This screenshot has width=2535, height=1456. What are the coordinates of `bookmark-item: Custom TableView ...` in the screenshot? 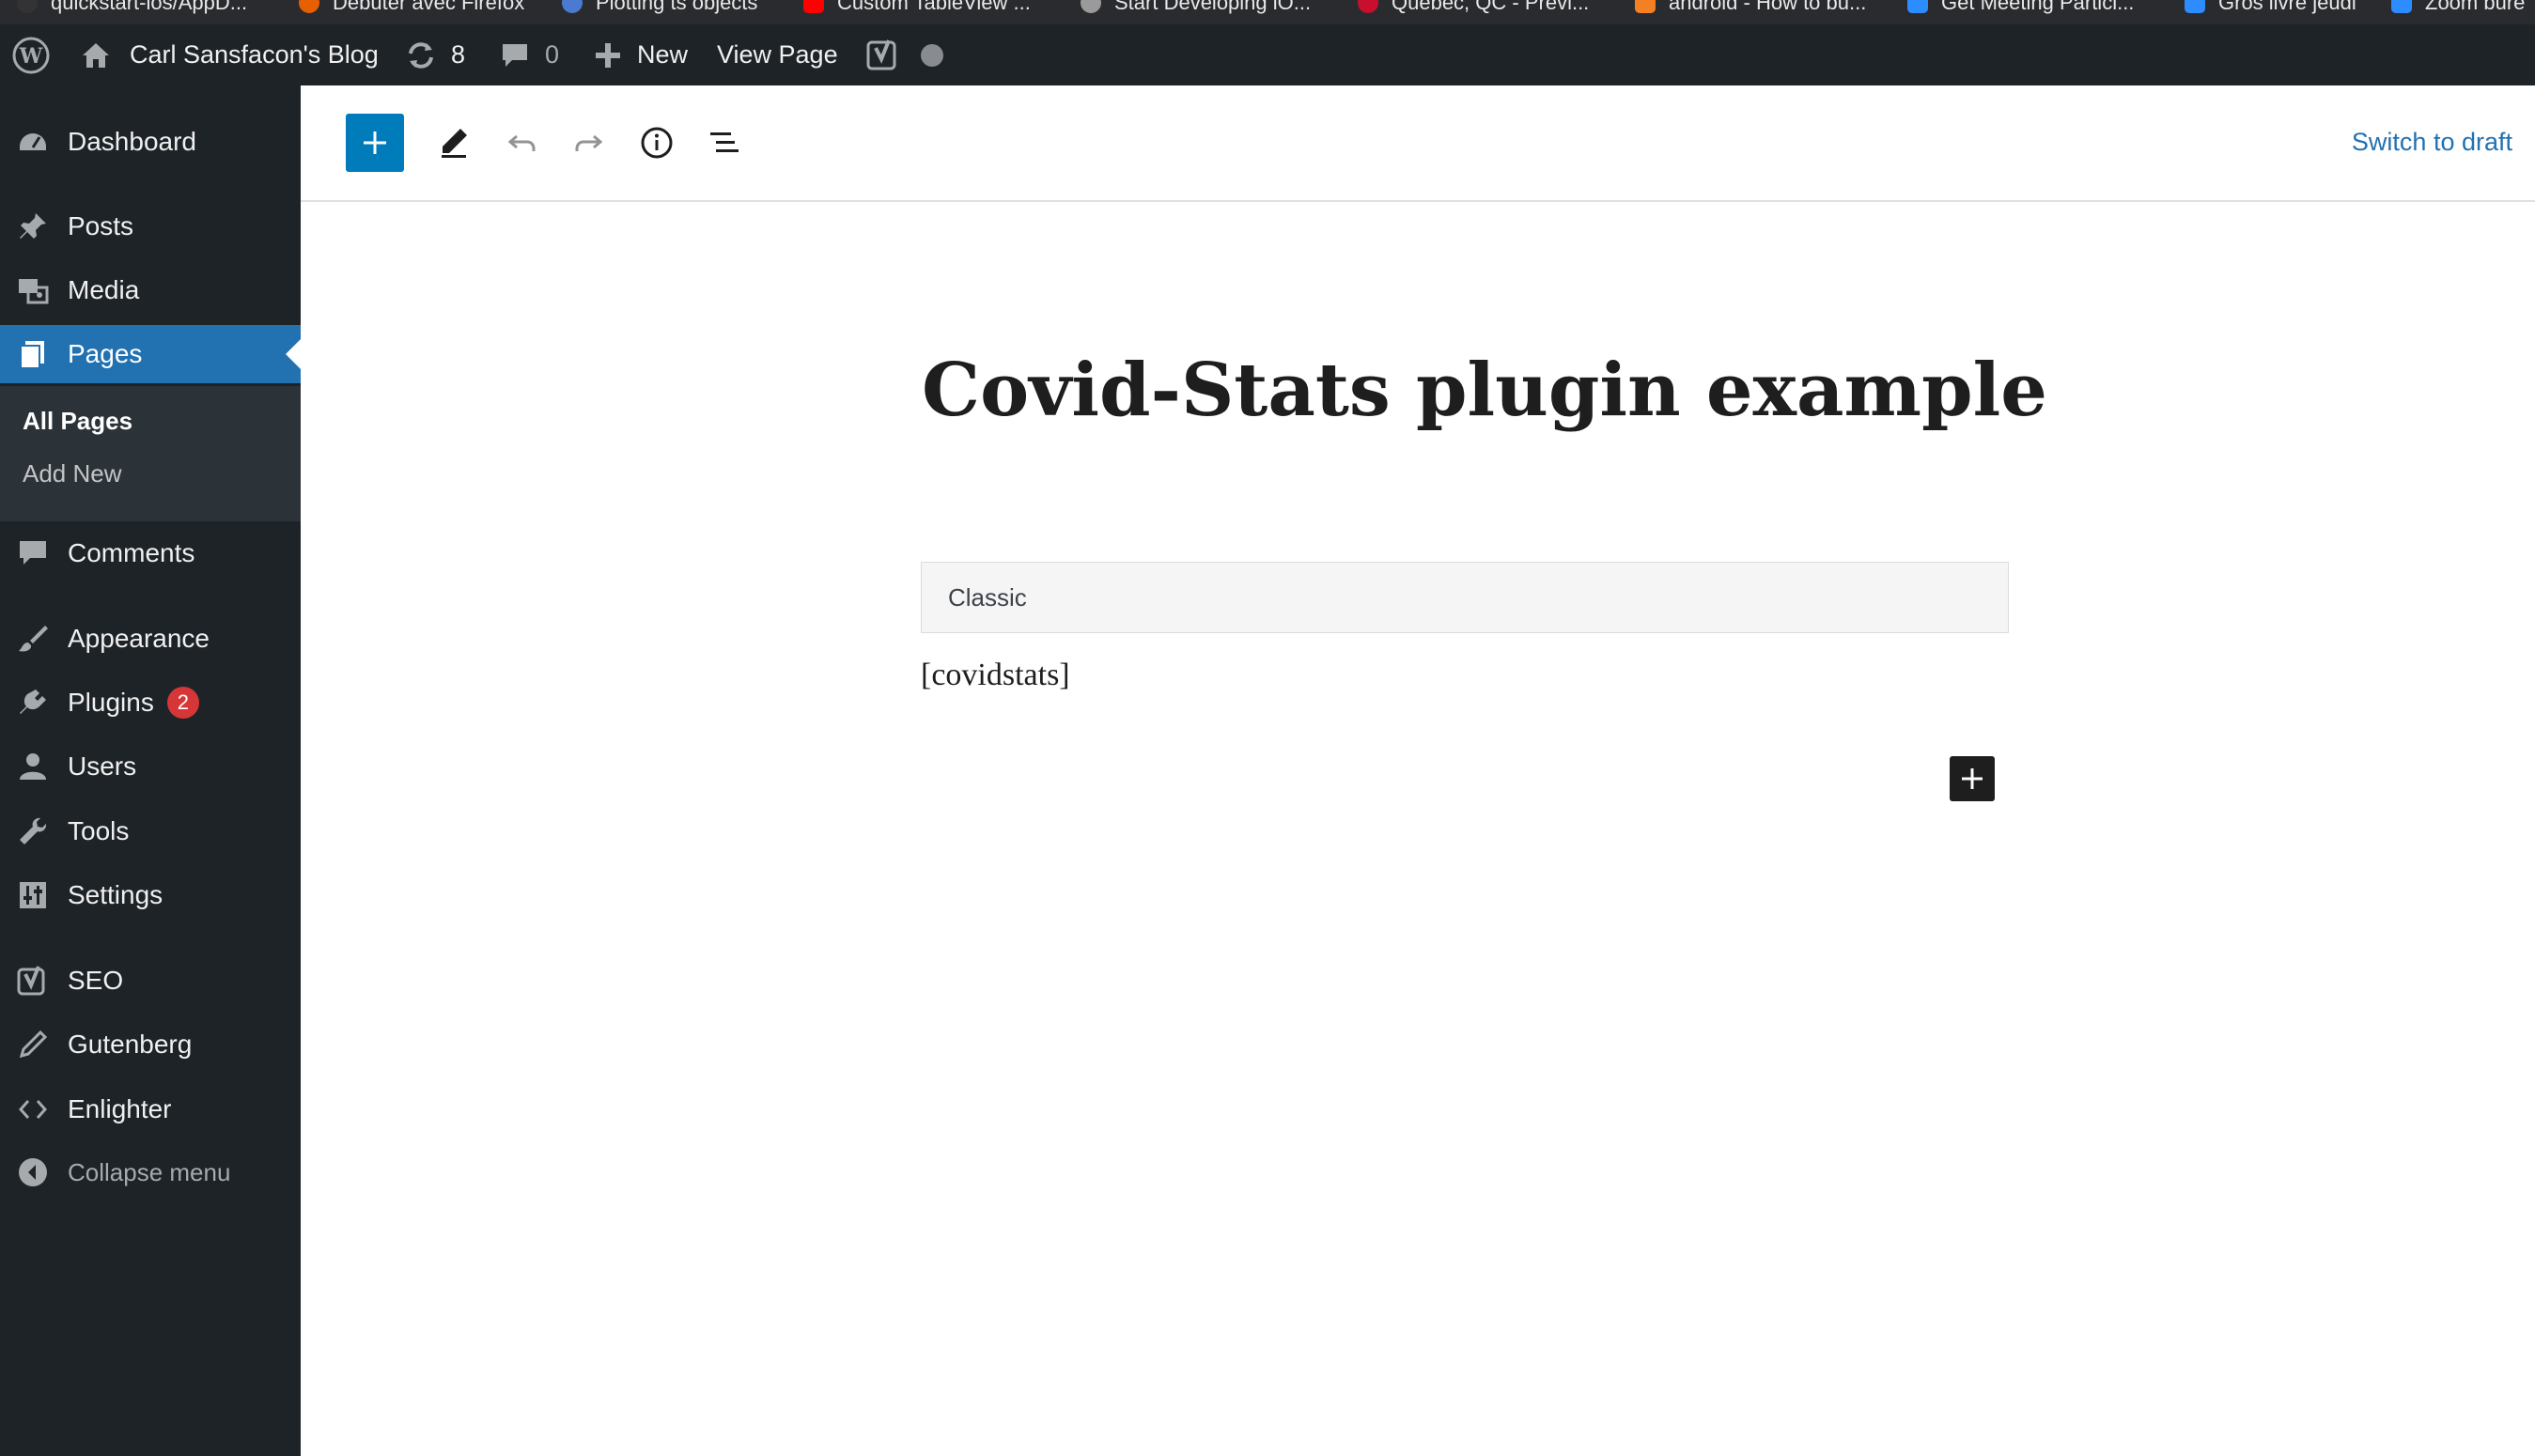 It's located at (917, 8).